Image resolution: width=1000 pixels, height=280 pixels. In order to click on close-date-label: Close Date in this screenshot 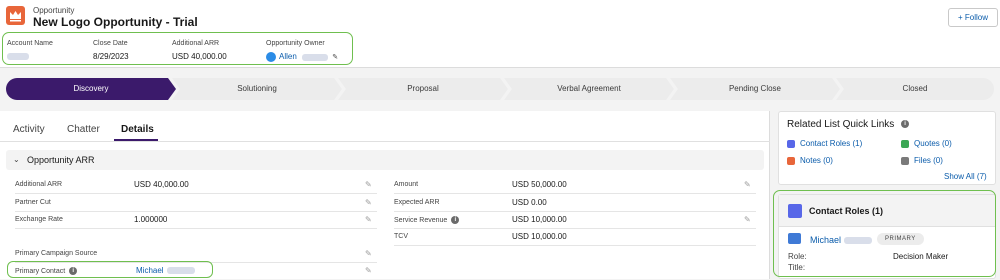, I will do `click(110, 43)`.